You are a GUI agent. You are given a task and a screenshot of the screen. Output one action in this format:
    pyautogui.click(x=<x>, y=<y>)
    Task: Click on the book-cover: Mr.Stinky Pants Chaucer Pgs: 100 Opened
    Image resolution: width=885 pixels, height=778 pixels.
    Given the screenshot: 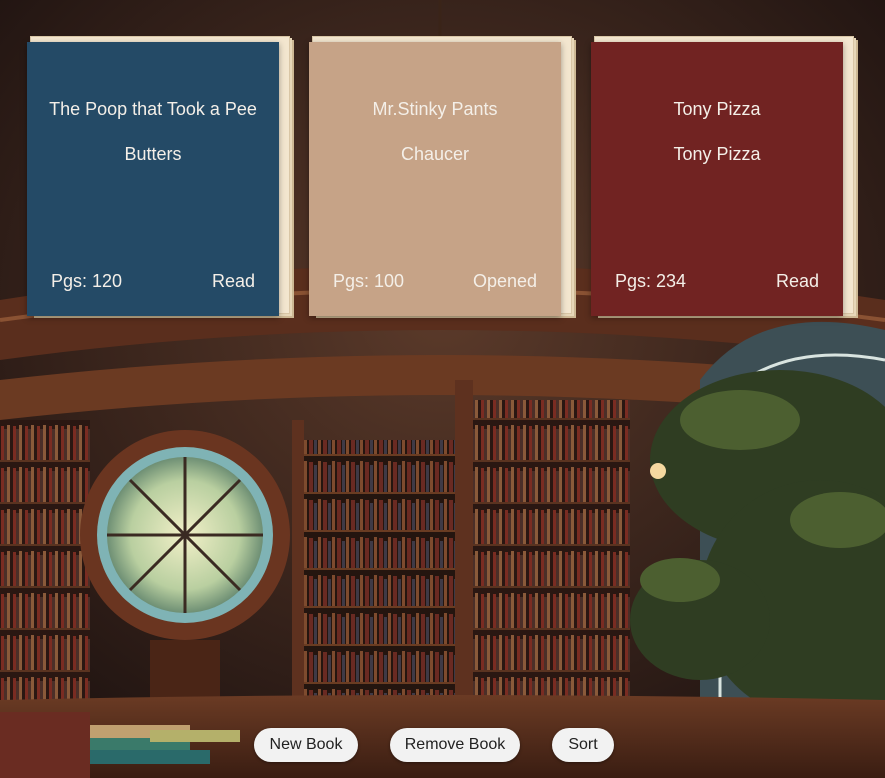 What is the action you would take?
    pyautogui.click(x=435, y=179)
    